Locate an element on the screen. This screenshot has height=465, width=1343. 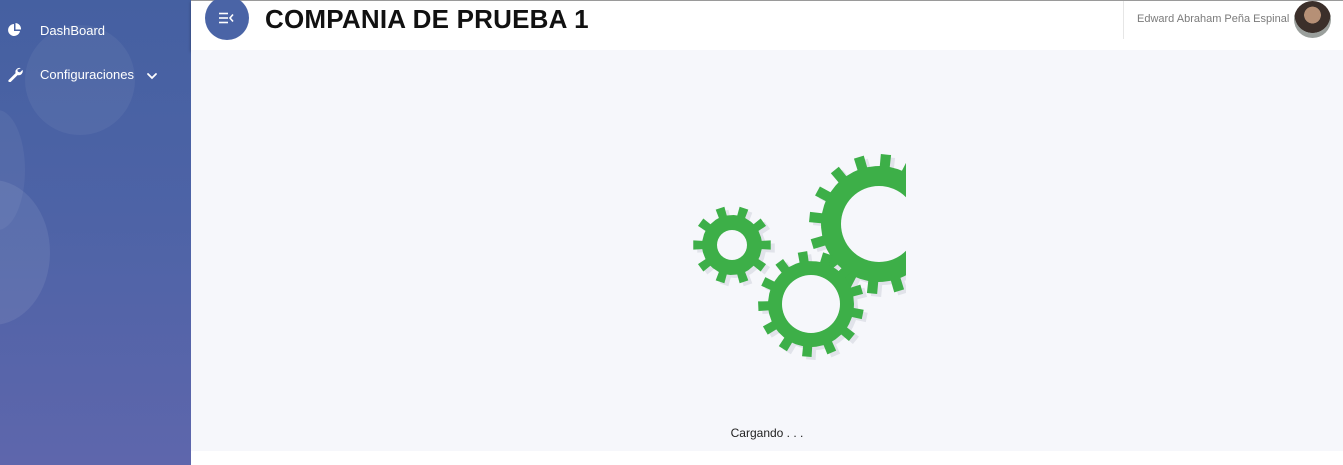
sidebar-item-configuraciones: Configuraciones is located at coordinates (95, 74).